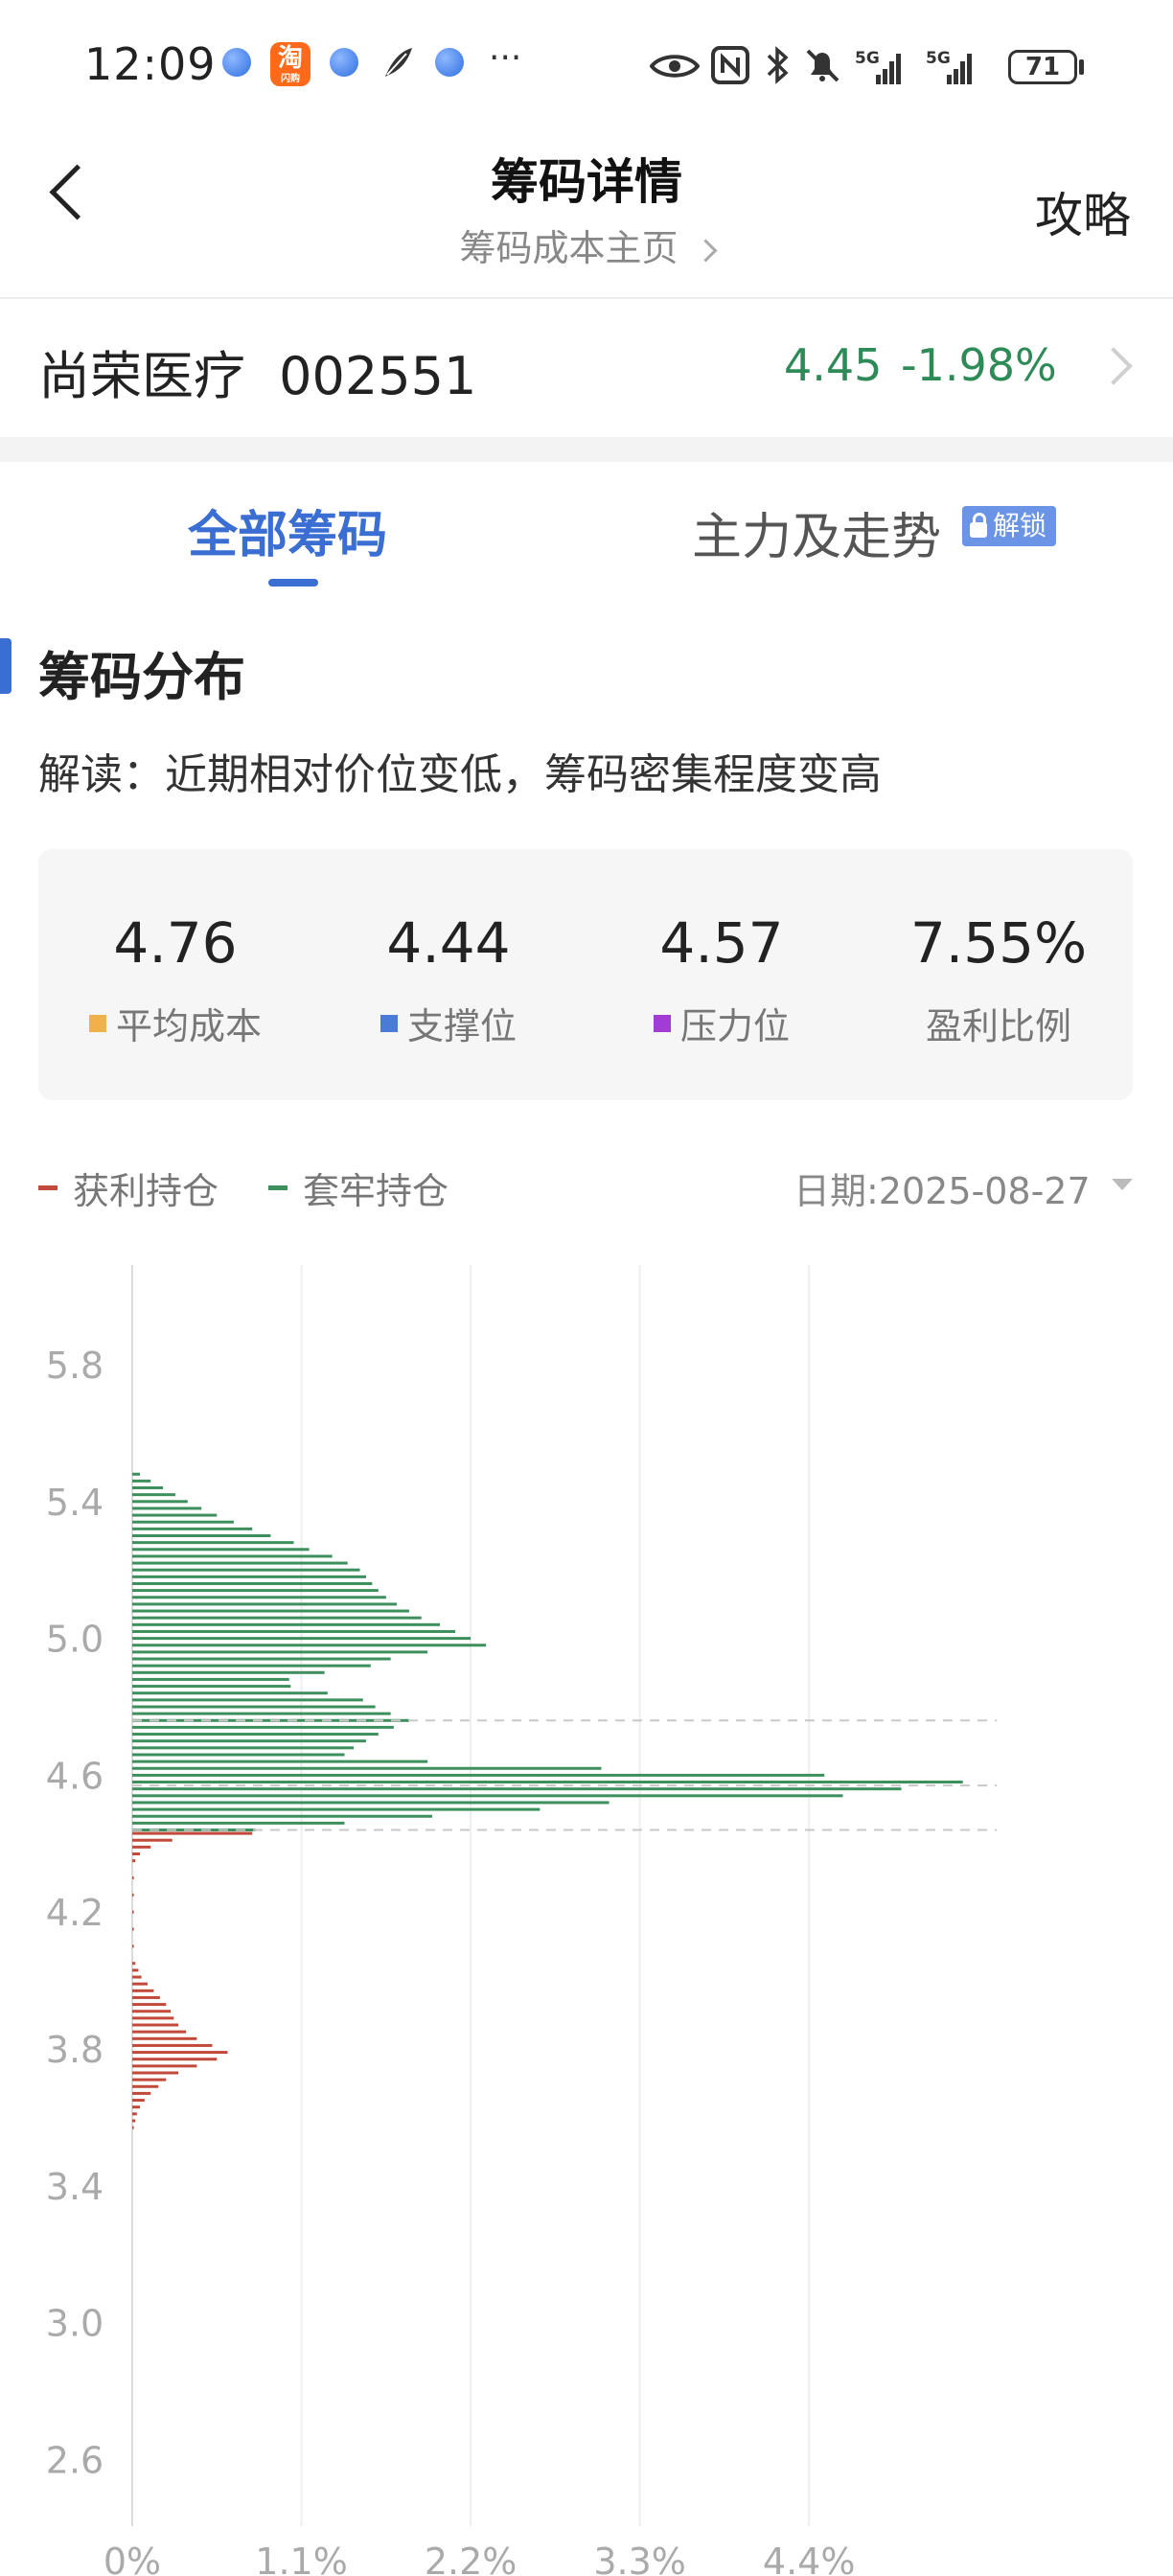 This screenshot has width=1173, height=2576. What do you see at coordinates (586, 449) in the screenshot?
I see `section-divider` at bounding box center [586, 449].